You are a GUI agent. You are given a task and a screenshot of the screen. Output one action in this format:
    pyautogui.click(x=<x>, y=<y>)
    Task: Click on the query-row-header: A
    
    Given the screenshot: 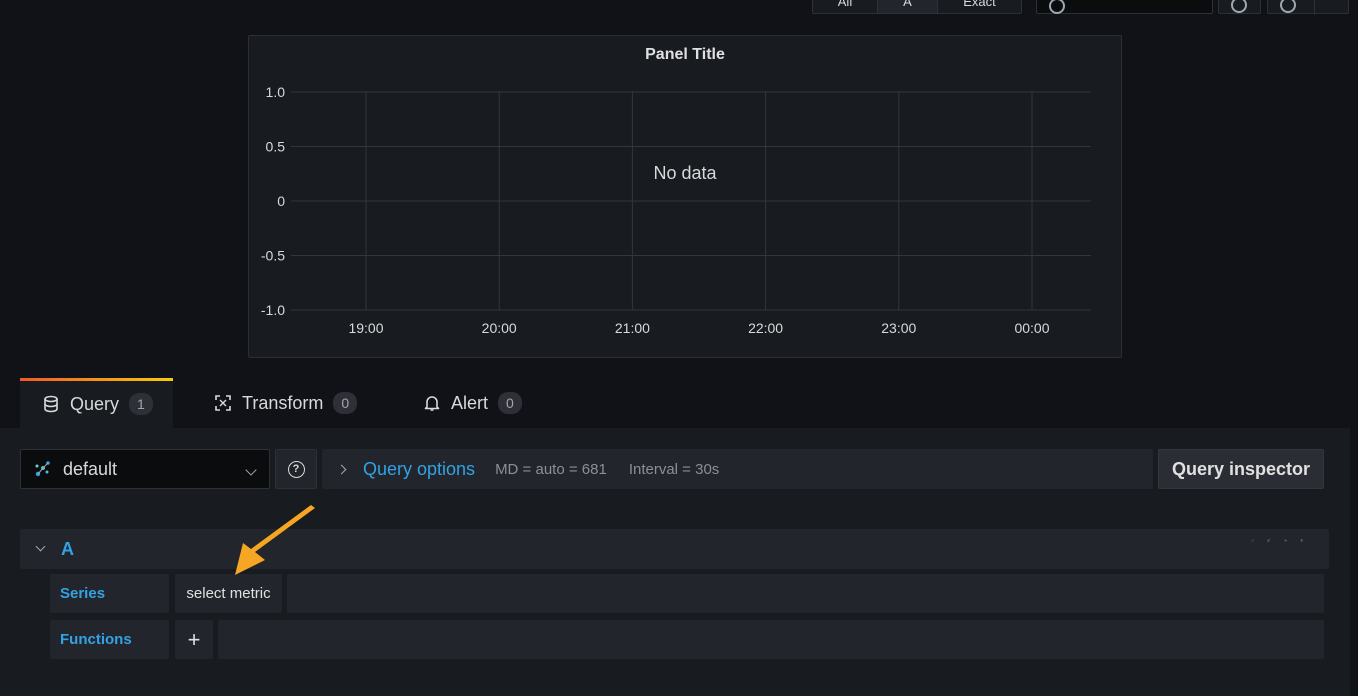 What is the action you would take?
    pyautogui.click(x=674, y=549)
    